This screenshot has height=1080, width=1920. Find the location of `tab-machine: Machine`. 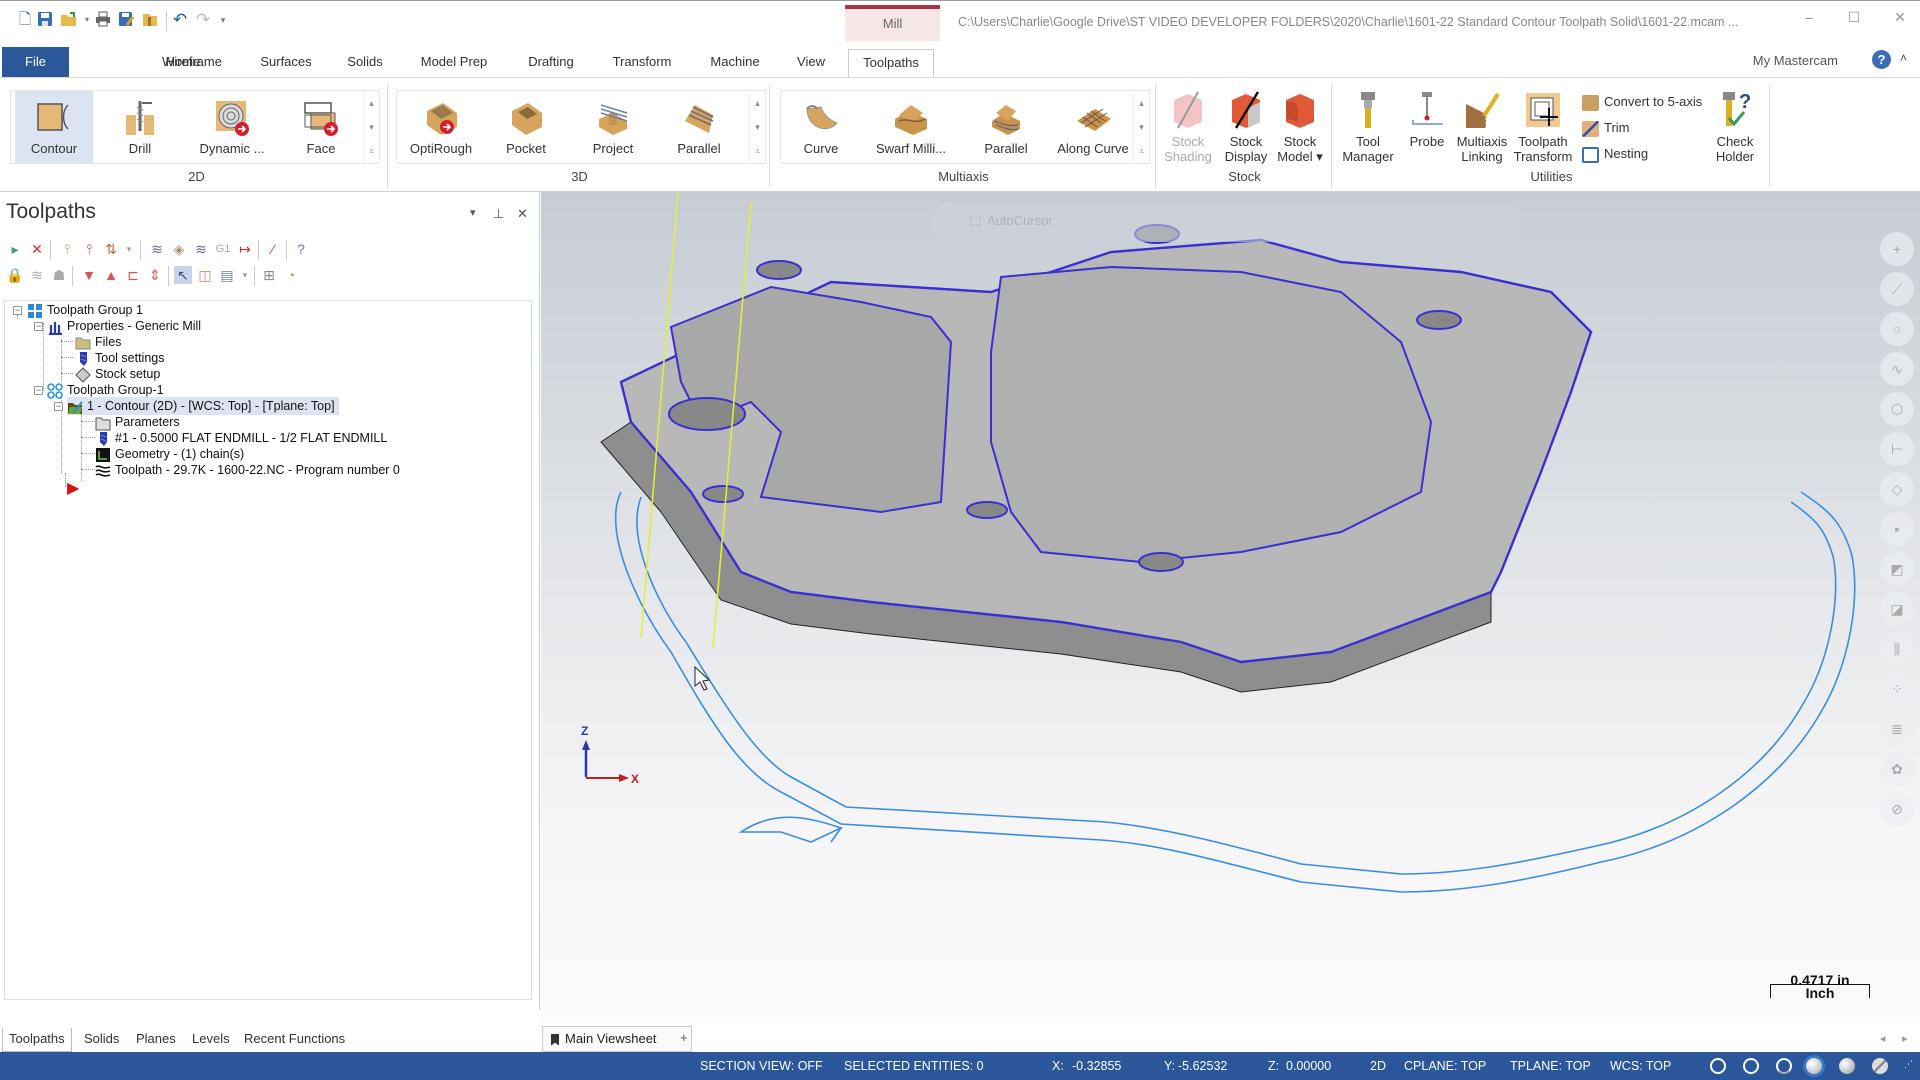

tab-machine: Machine is located at coordinates (735, 63).